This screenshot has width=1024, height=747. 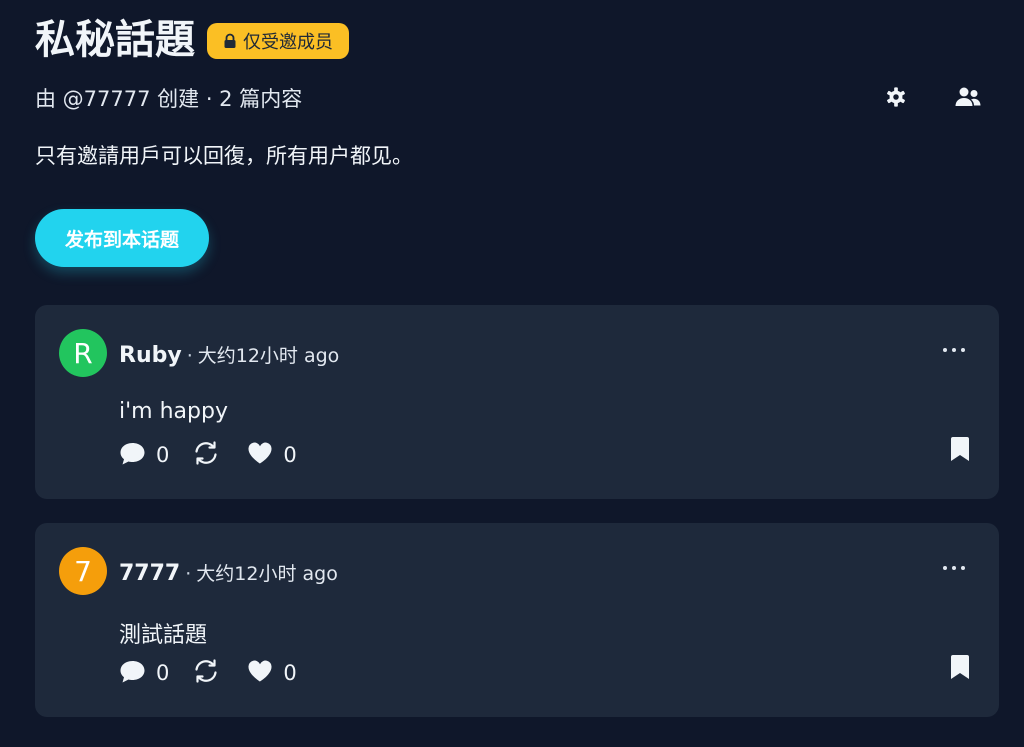 What do you see at coordinates (896, 97) in the screenshot?
I see `gear-icon` at bounding box center [896, 97].